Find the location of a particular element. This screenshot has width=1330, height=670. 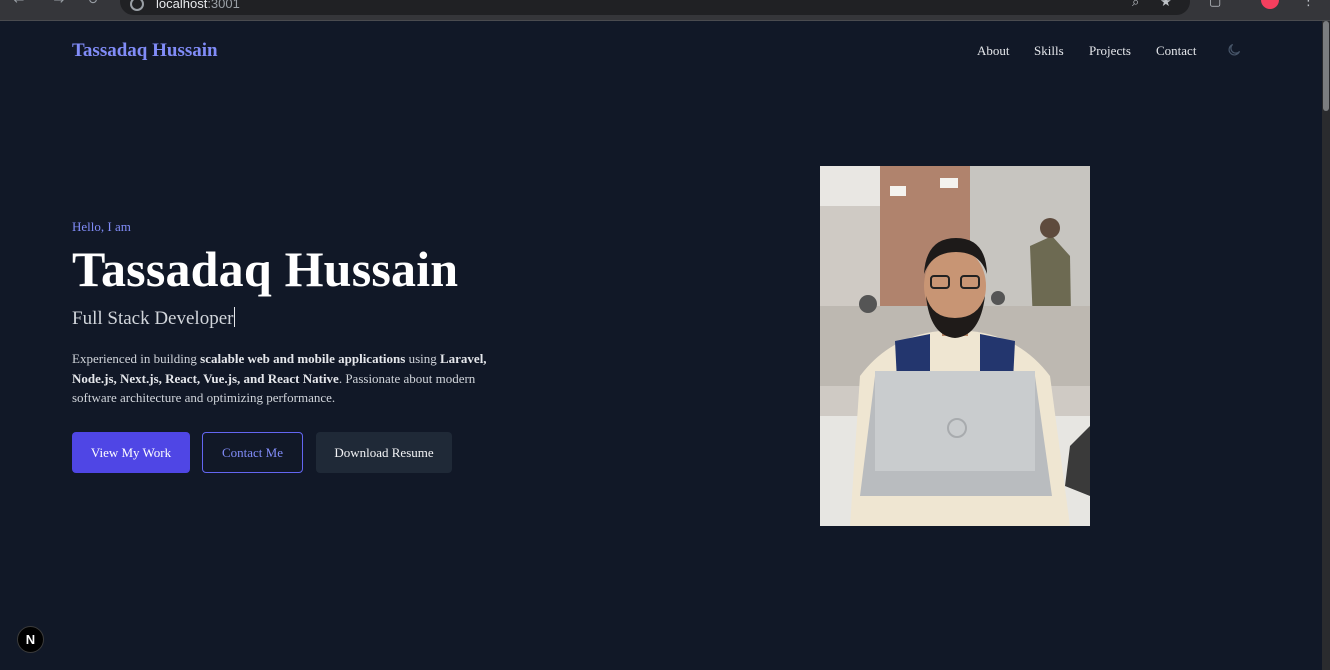

nav-projects: Projects is located at coordinates (1110, 51).